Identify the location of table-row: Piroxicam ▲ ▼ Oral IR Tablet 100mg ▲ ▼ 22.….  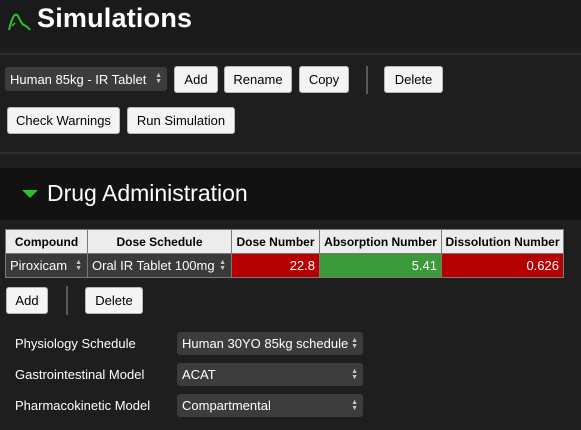
(284, 265).